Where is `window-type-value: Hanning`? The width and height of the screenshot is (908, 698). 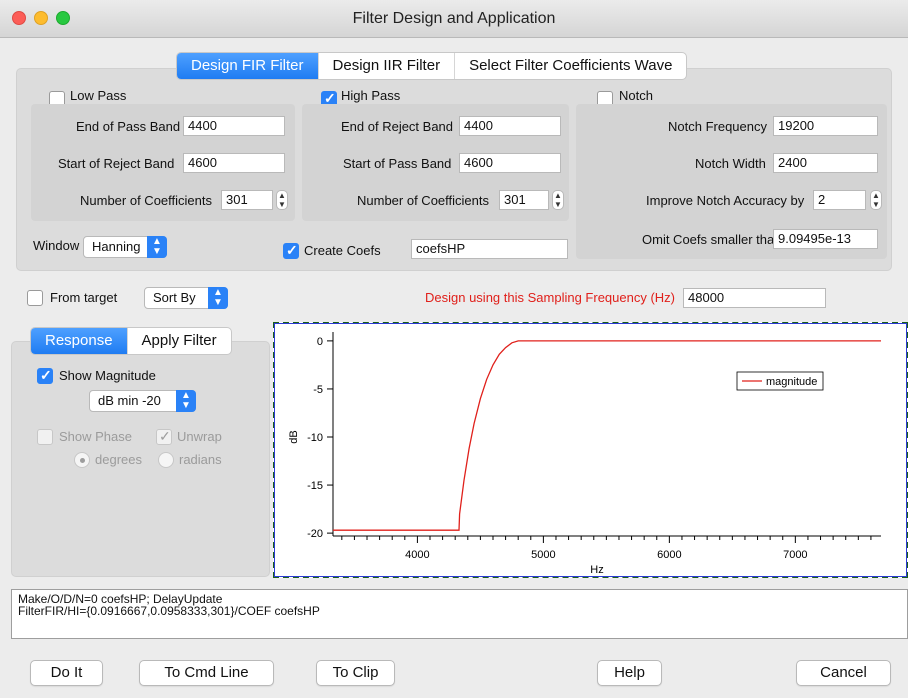
window-type-value: Hanning is located at coordinates (116, 246).